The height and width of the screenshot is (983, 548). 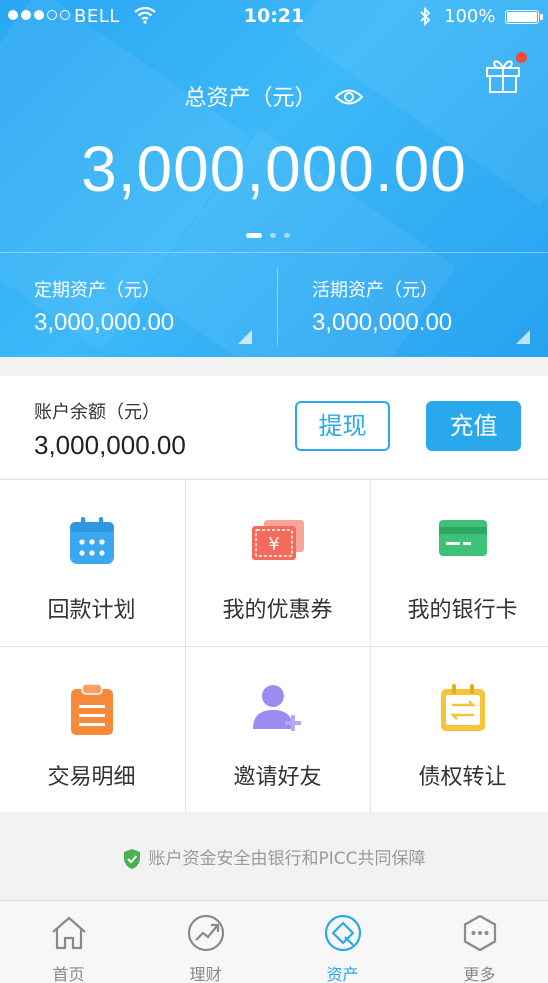 I want to click on account-balance-section: 账户余额（元） 3,000,000.00 提现 充值, so click(x=274, y=427).